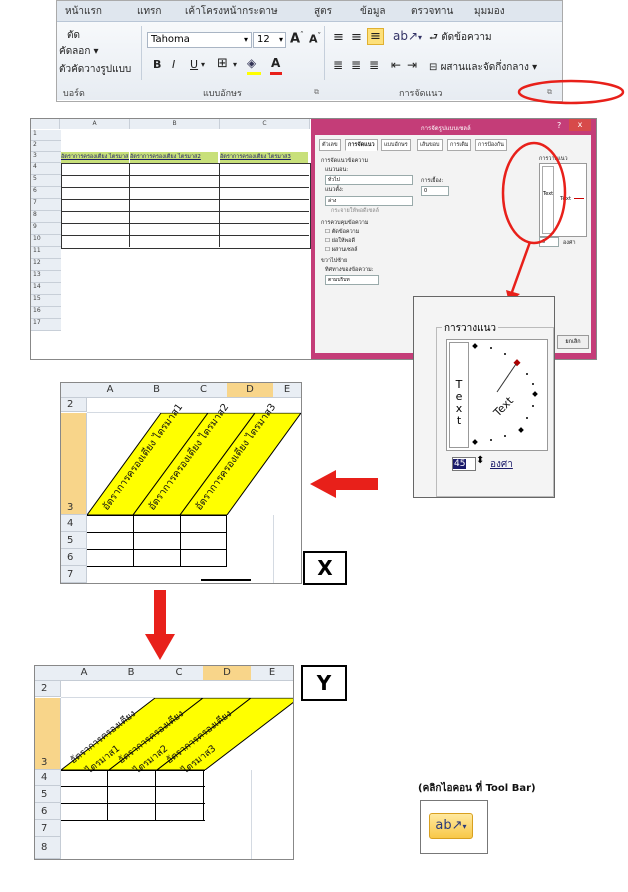 This screenshot has height=892, width=628. What do you see at coordinates (489, 11) in the screenshot?
I see `tab-view: มุมมอง` at bounding box center [489, 11].